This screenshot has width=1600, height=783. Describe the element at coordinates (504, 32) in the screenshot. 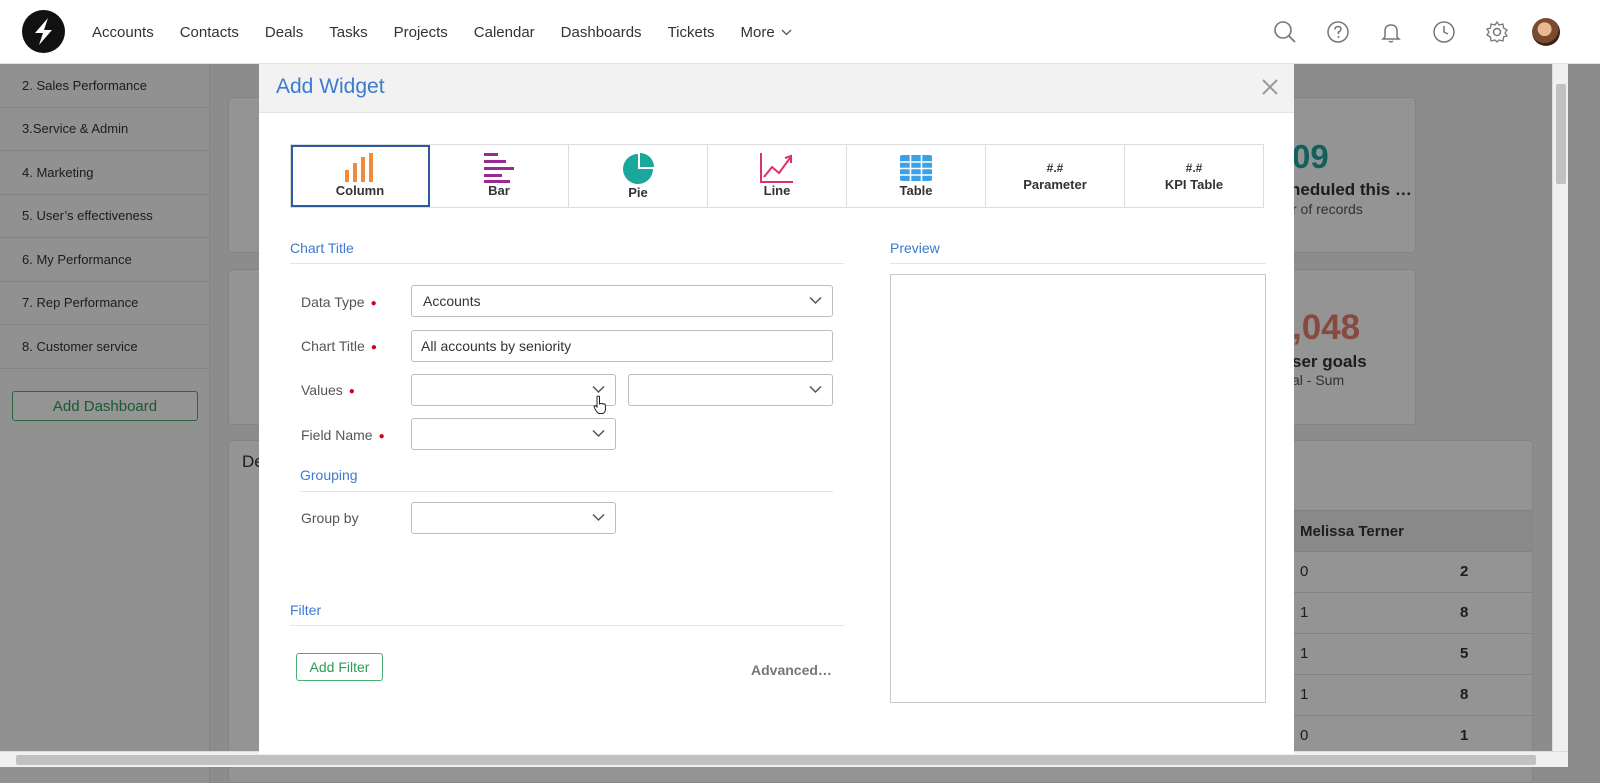

I see `nav-calendar: Calendar` at that location.